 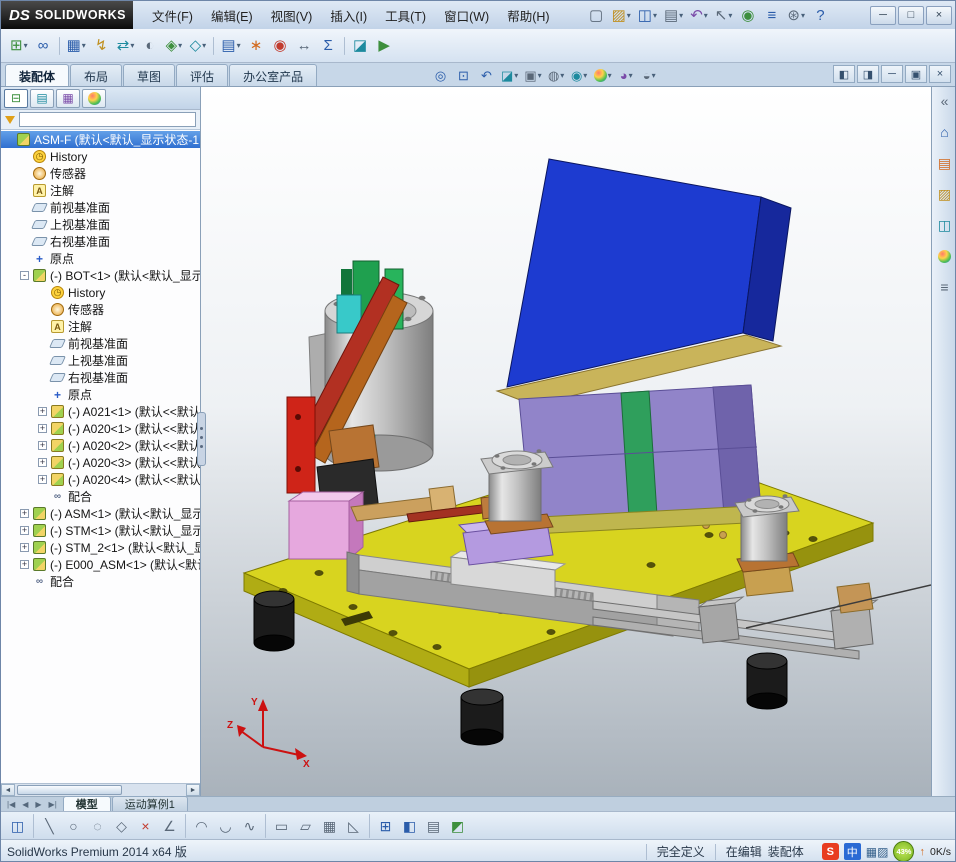 I want to click on custom-properties-icon: ≡, so click(x=945, y=287).